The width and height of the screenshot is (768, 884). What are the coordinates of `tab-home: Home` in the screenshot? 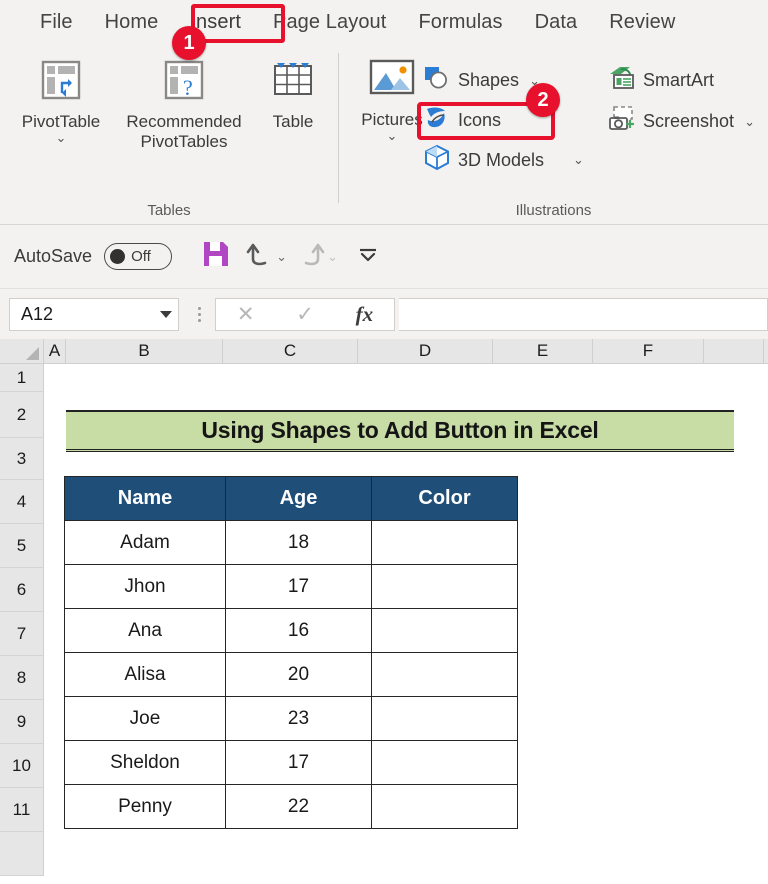 It's located at (132, 22).